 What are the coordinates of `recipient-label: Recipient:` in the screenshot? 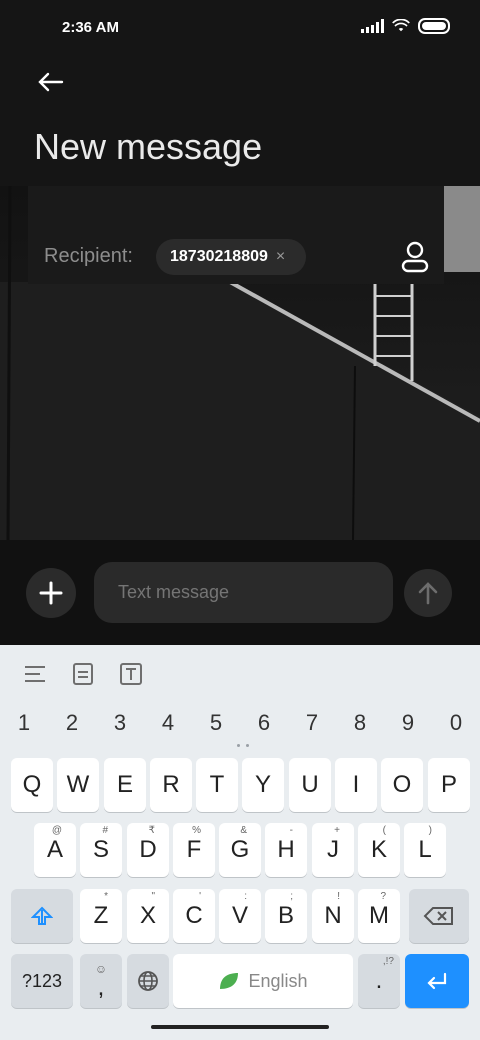 It's located at (88, 256).